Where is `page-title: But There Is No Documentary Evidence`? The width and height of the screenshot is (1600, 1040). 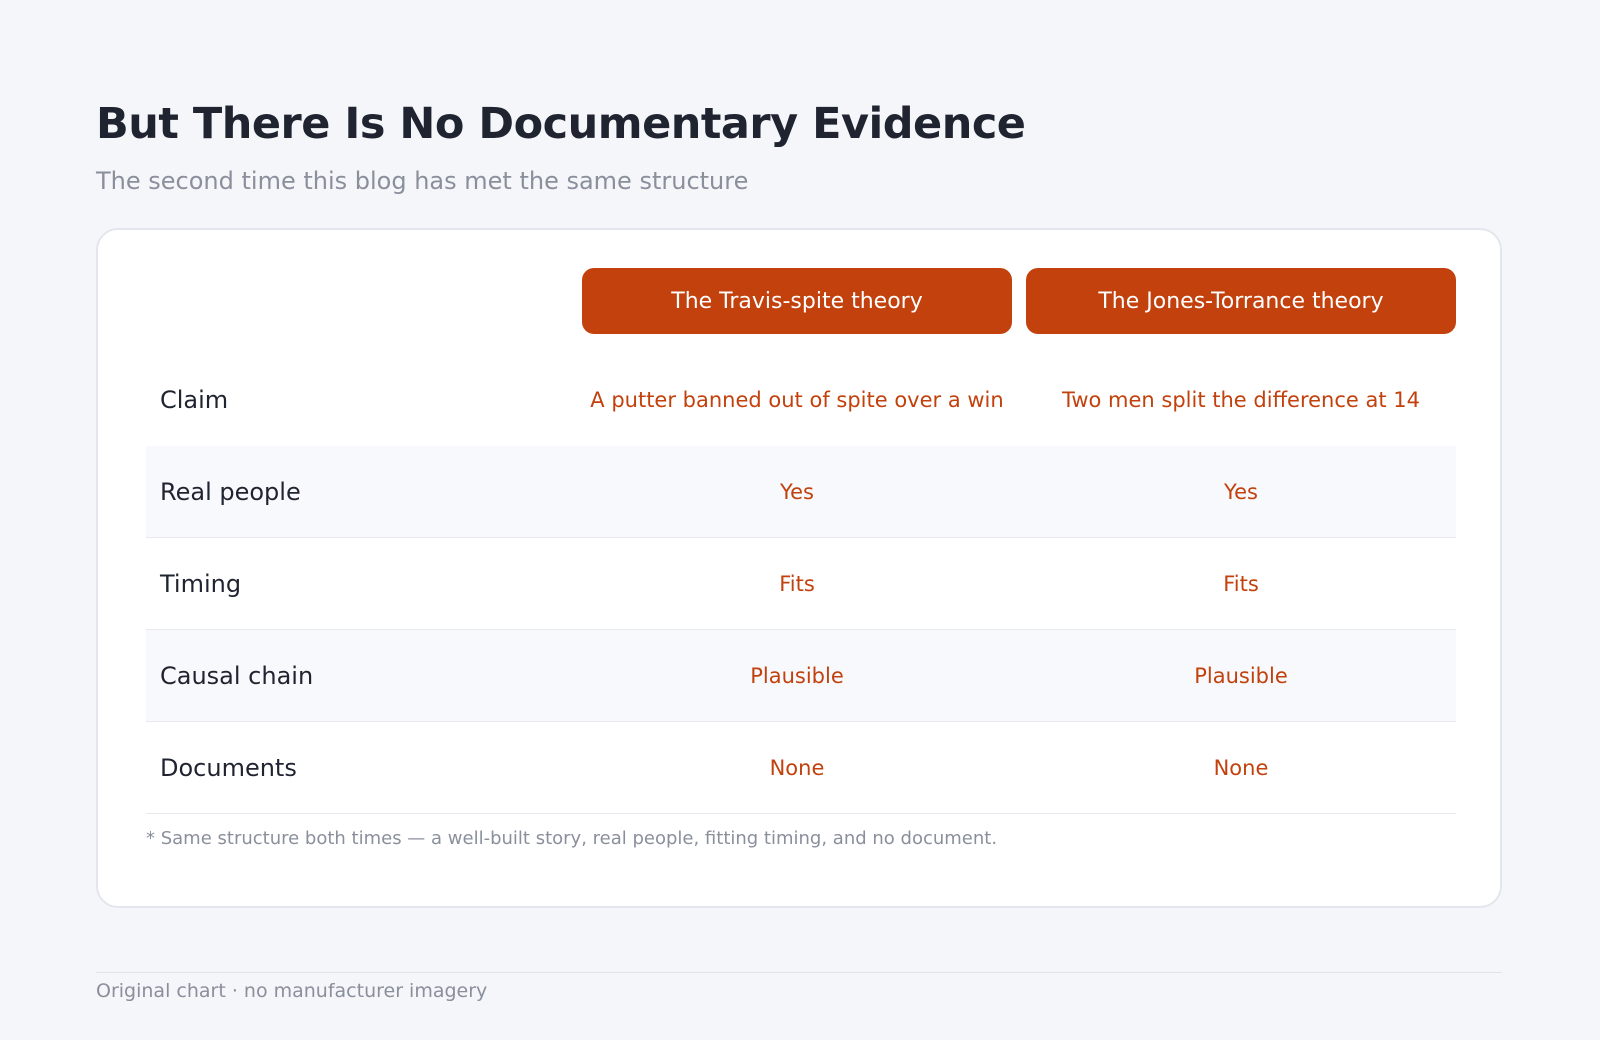 page-title: But There Is No Documentary Evidence is located at coordinates (561, 124).